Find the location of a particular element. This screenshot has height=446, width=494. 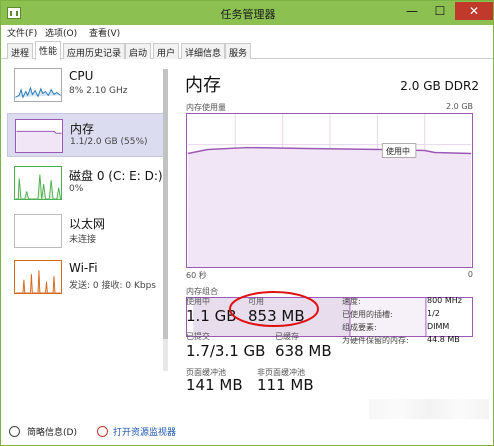

sidebar-item-label: 以太网 is located at coordinates (87, 224).